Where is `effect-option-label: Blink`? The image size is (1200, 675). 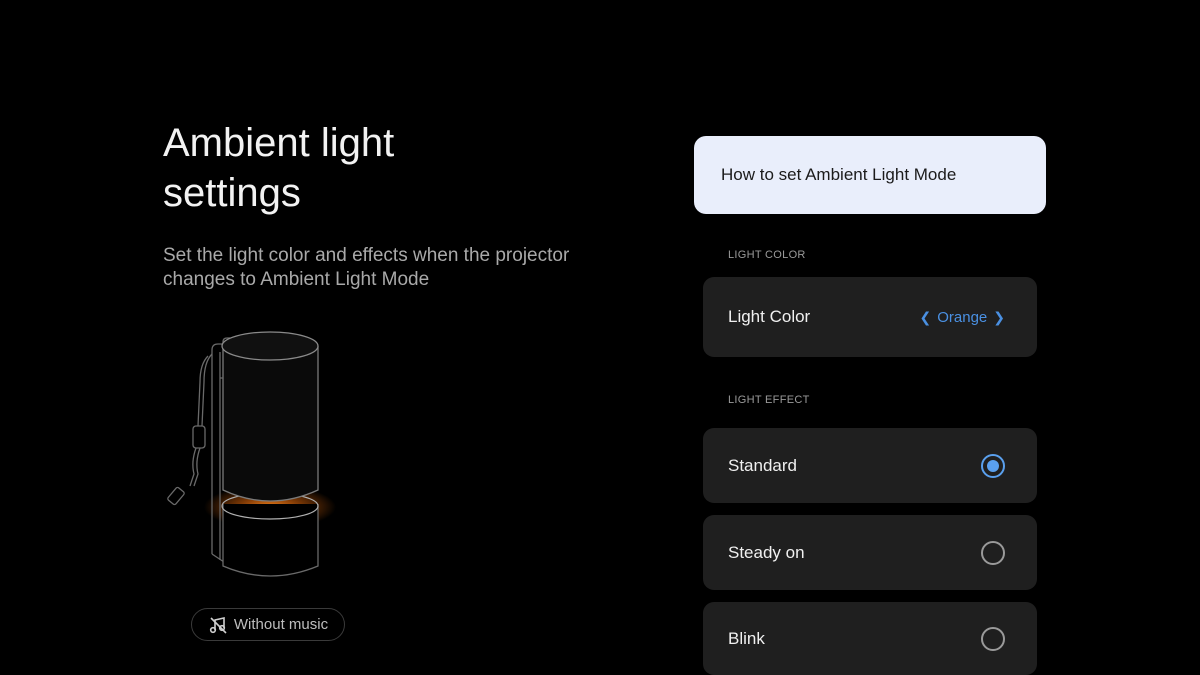
effect-option-label: Blink is located at coordinates (746, 638).